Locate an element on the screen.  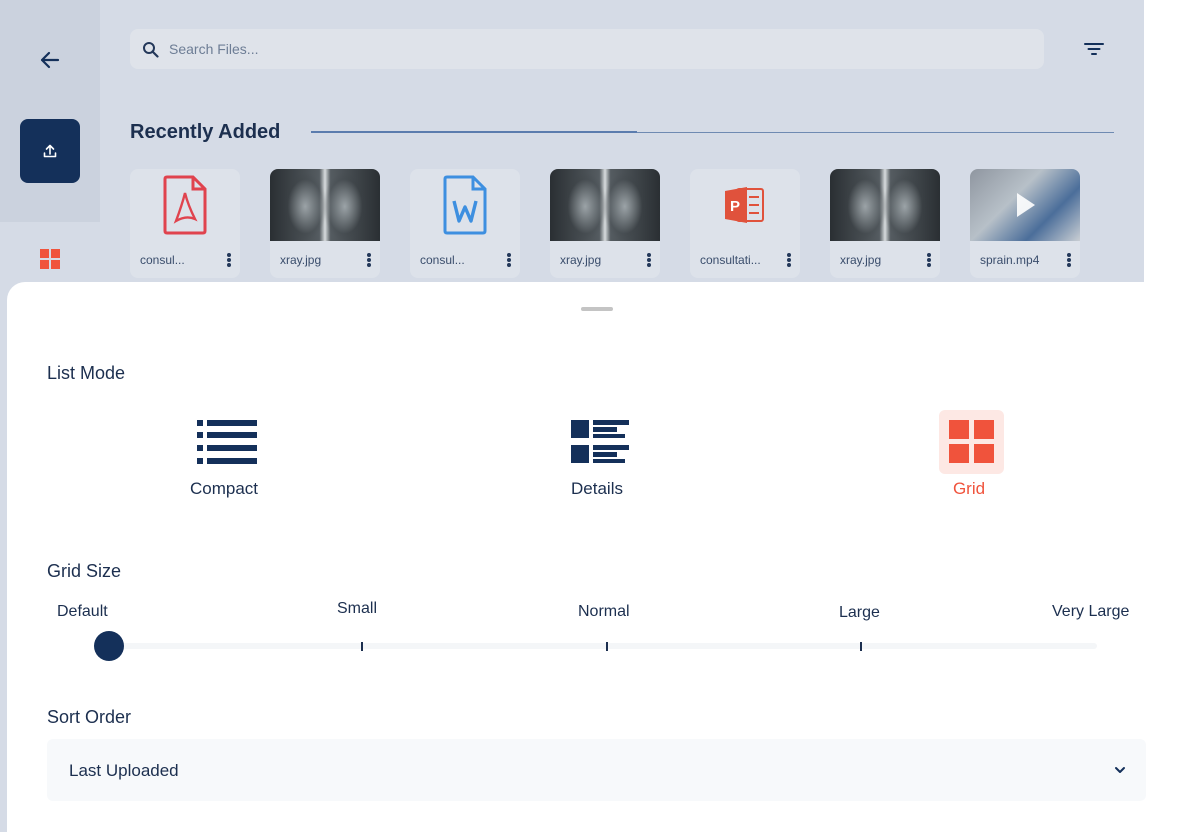
mode-label: Grid is located at coordinates (969, 488).